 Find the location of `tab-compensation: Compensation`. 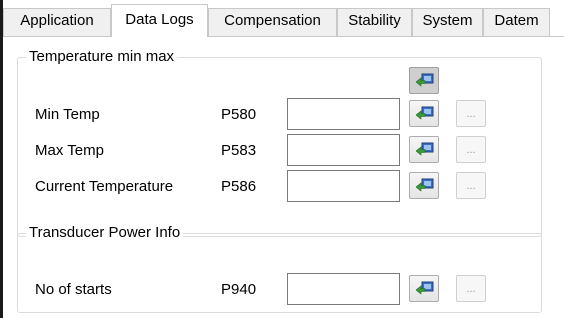

tab-compensation: Compensation is located at coordinates (272, 22).